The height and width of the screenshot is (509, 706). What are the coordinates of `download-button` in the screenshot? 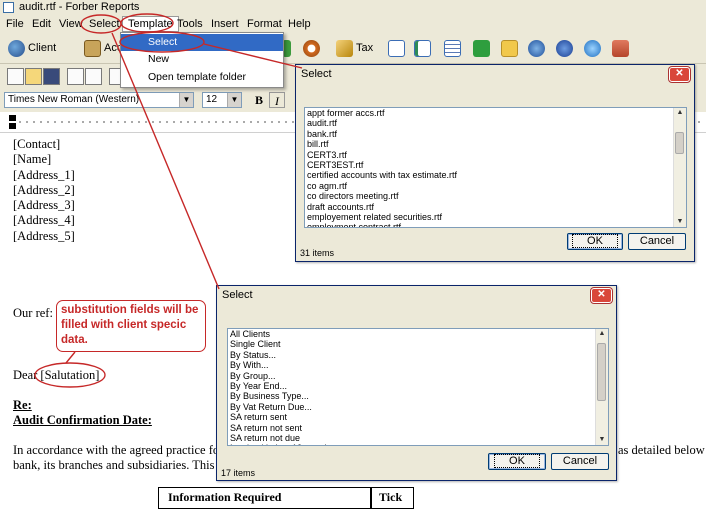 It's located at (622, 48).